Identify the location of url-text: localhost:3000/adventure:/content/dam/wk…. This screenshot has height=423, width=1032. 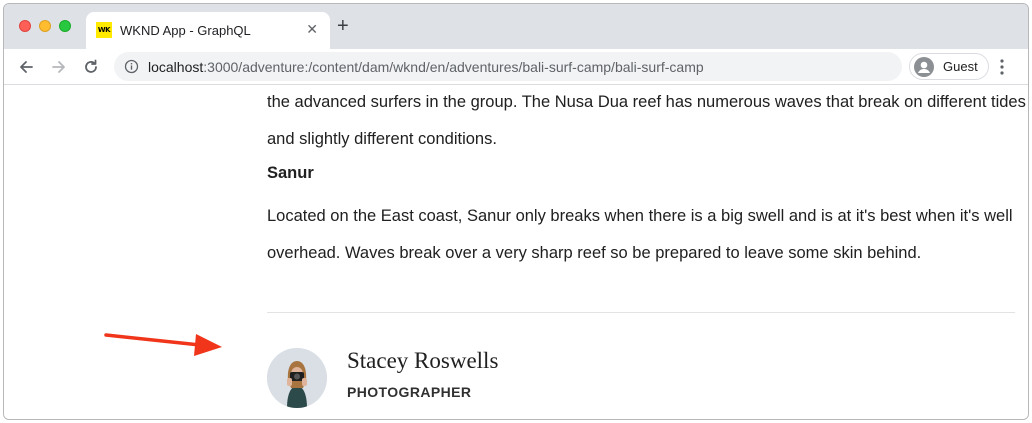
(426, 67).